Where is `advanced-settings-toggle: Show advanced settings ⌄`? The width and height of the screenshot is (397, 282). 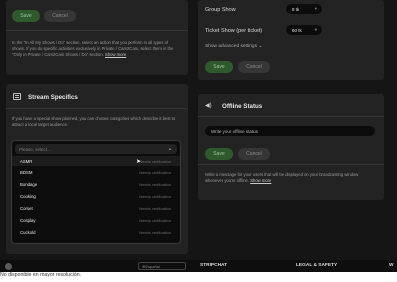 advanced-settings-toggle: Show advanced settings ⌄ is located at coordinates (233, 47).